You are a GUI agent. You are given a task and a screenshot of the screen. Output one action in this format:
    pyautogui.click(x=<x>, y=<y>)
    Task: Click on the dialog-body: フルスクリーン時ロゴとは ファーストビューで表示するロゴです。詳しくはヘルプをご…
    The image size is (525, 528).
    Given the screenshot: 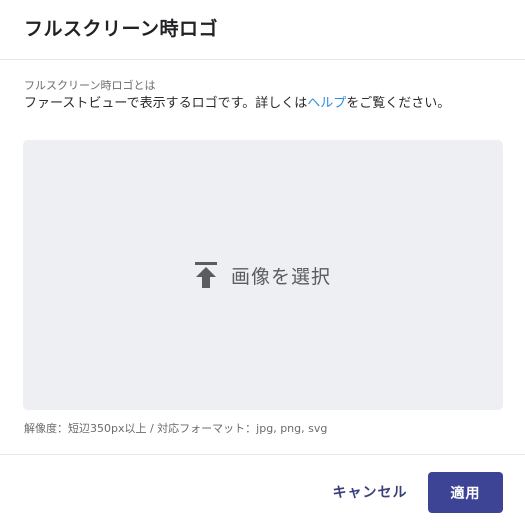 What is the action you would take?
    pyautogui.click(x=262, y=86)
    